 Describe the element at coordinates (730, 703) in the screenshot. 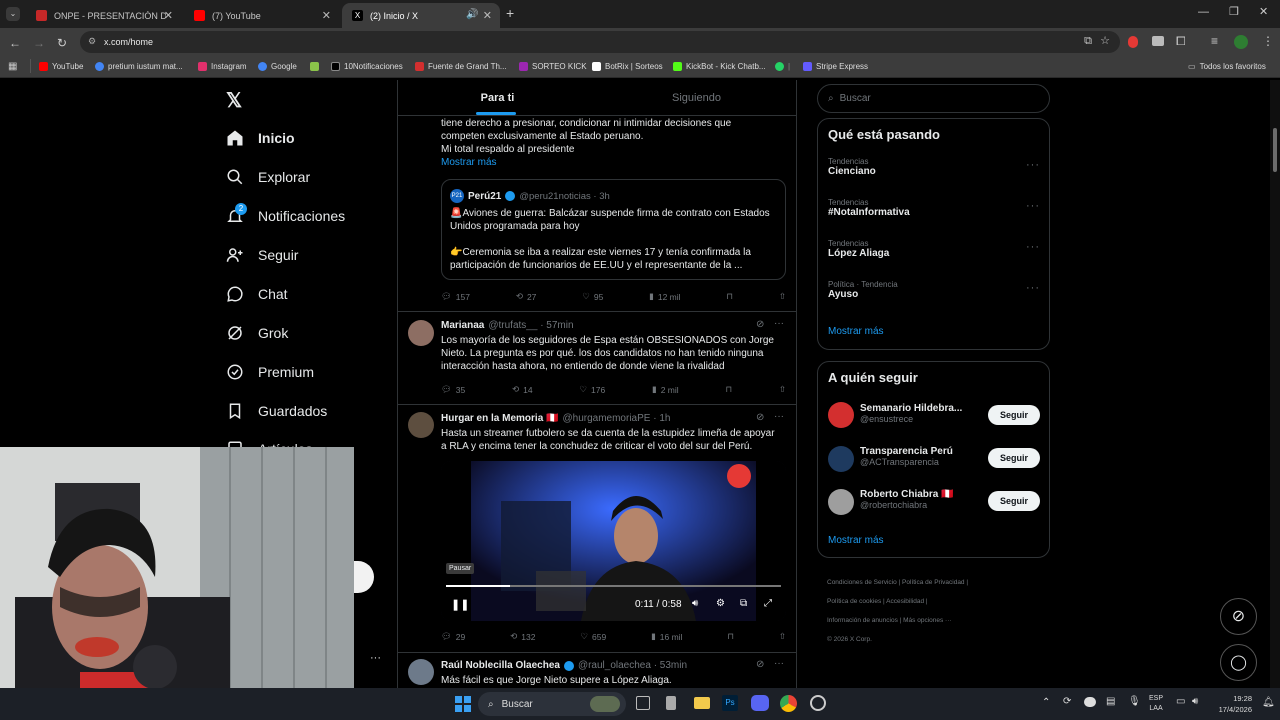

I see `photoshop-icon: Ps` at that location.